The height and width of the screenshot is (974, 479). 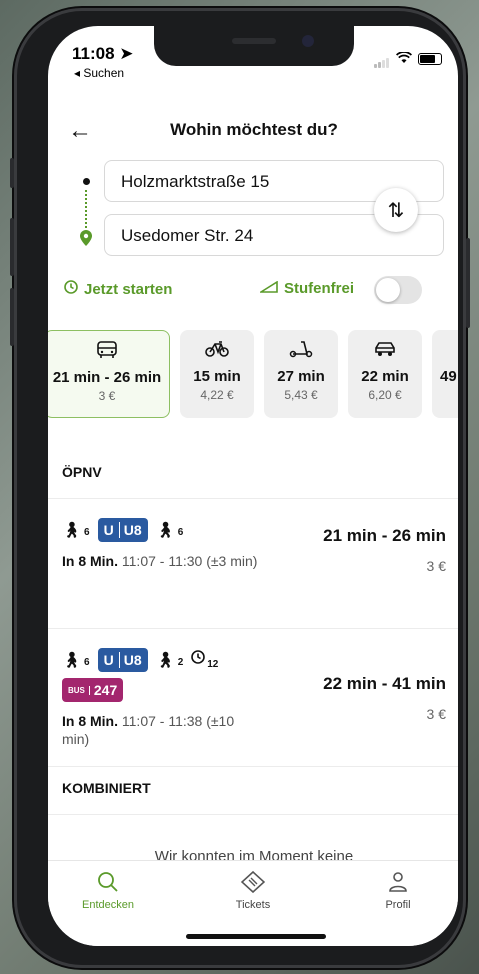 I want to click on departure-times: 11:07 - 11:30 (±3 min), so click(x=189, y=561).